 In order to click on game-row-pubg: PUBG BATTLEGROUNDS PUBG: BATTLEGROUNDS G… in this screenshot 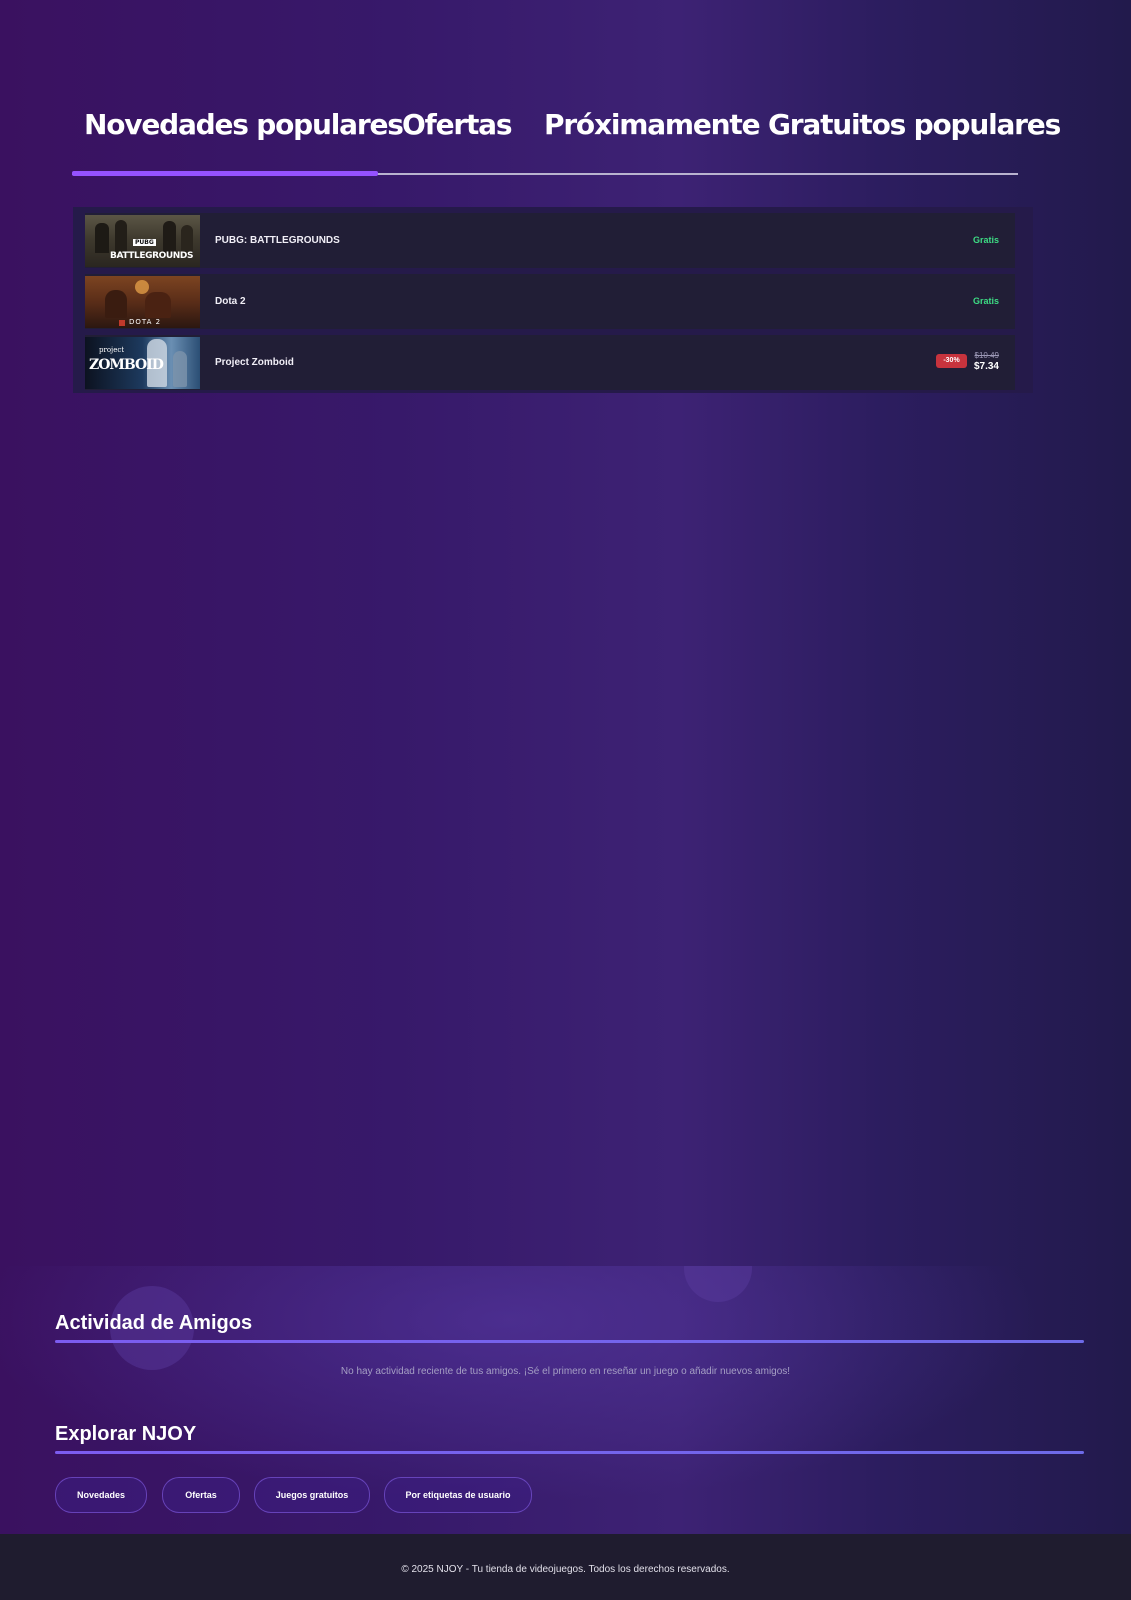, I will do `click(550, 240)`.